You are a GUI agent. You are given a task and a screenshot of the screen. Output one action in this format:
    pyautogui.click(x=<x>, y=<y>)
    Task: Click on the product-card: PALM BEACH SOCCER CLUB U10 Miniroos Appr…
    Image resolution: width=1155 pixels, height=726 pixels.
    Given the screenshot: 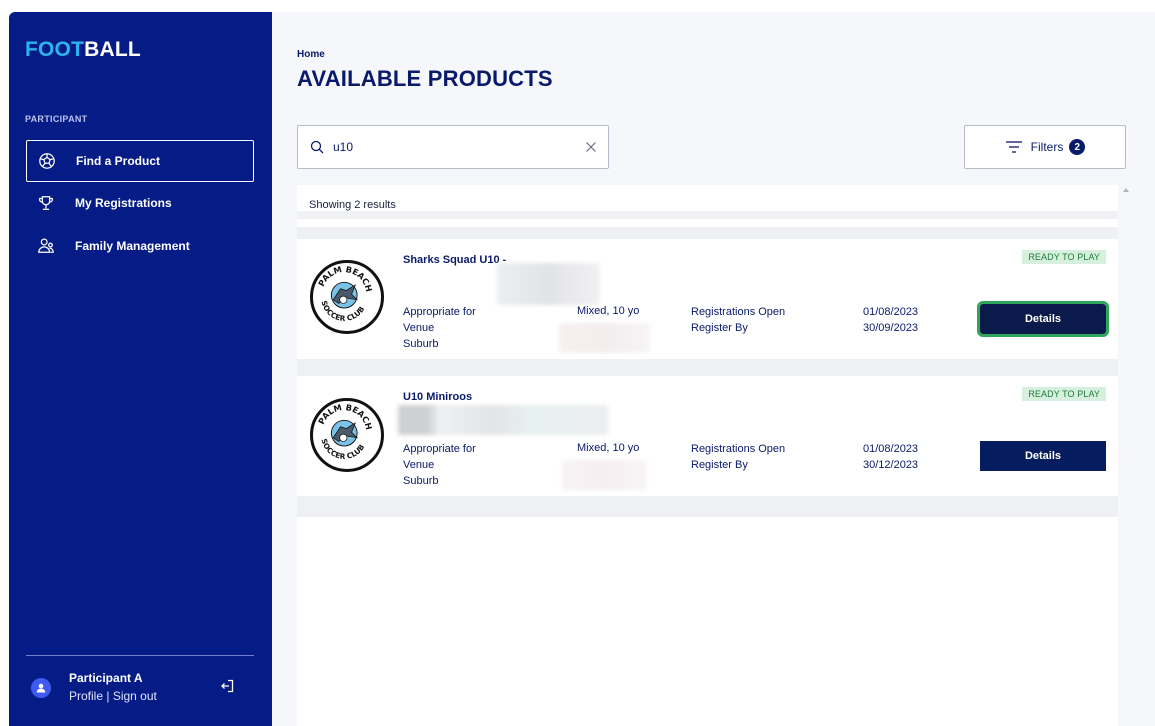 What is the action you would take?
    pyautogui.click(x=707, y=436)
    